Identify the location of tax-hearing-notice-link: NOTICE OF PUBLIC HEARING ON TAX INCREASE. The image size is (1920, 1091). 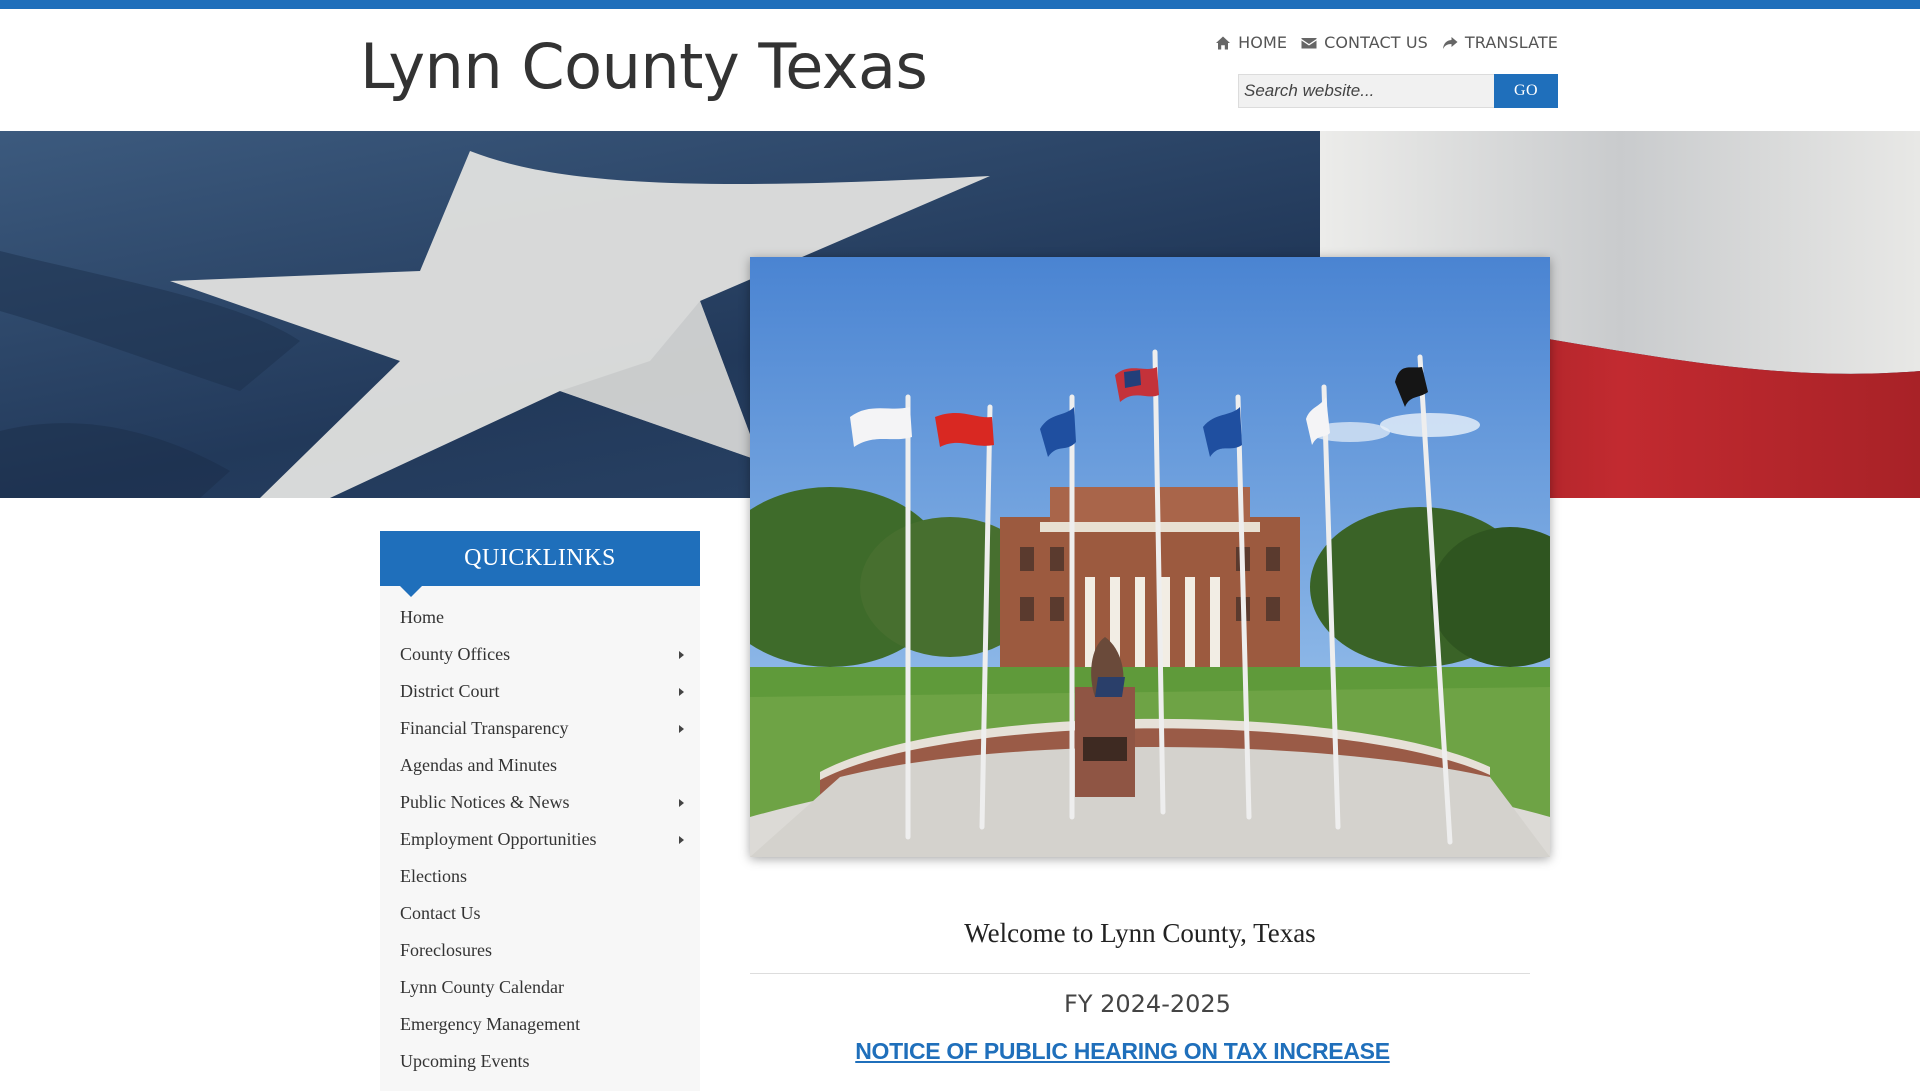
(1122, 1051).